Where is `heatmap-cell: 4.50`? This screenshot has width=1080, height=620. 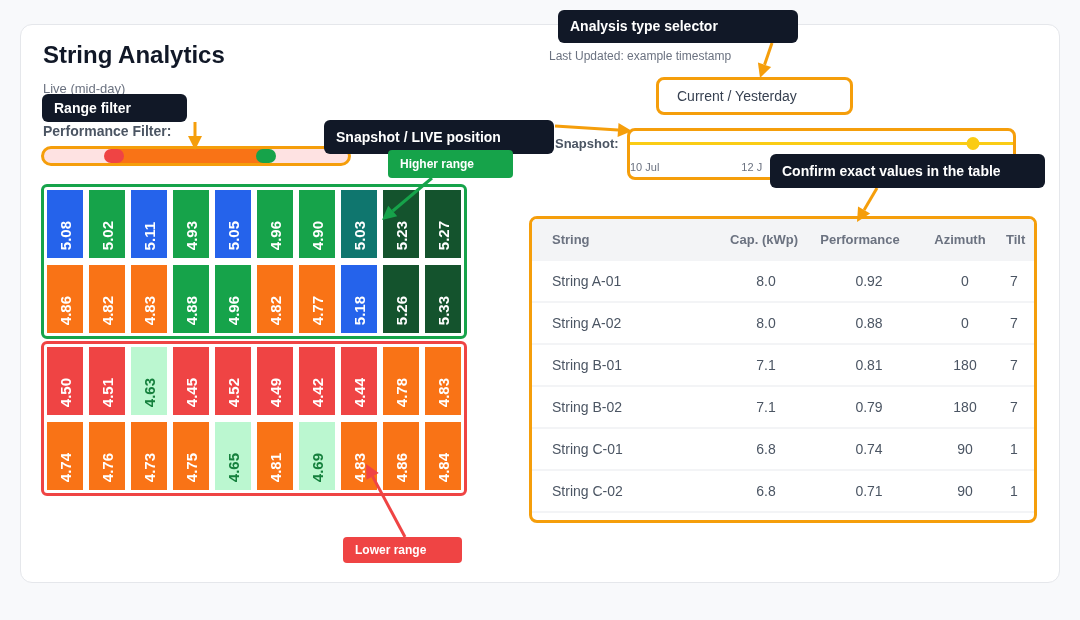 heatmap-cell: 4.50 is located at coordinates (65, 381).